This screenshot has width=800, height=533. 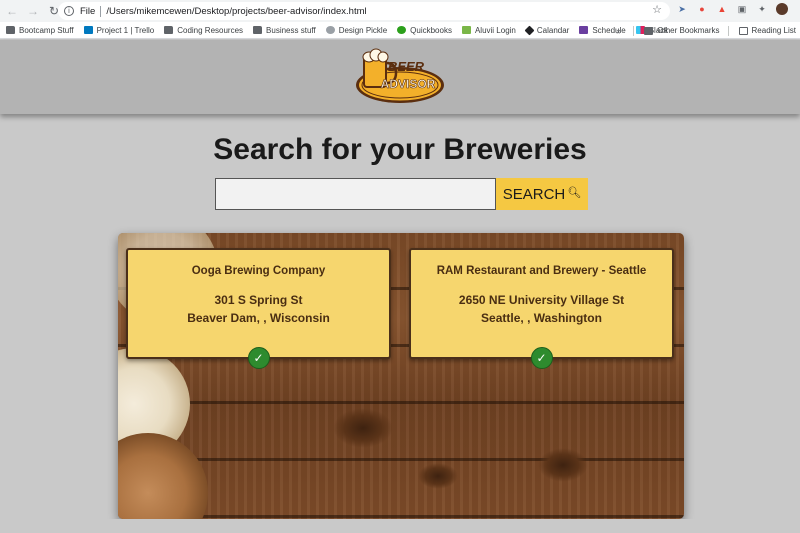 I want to click on quickbooks-icon, so click(x=402, y=30).